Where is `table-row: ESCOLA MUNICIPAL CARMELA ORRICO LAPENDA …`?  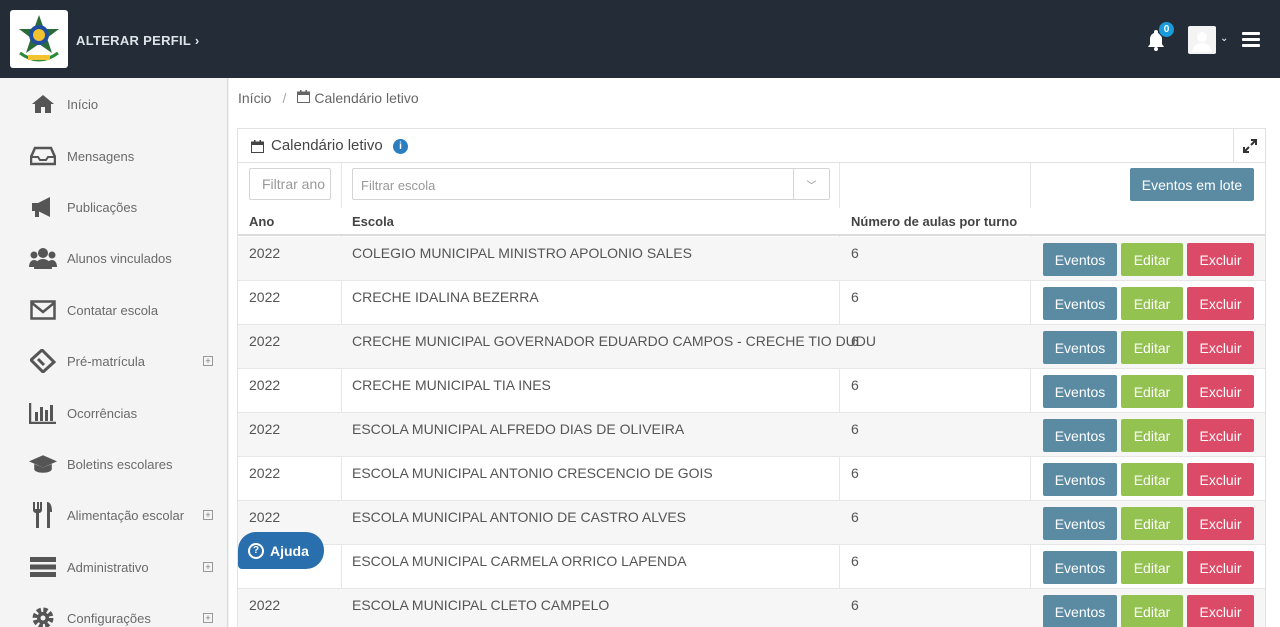 table-row: ESCOLA MUNICIPAL CARMELA ORRICO LAPENDA … is located at coordinates (751, 567).